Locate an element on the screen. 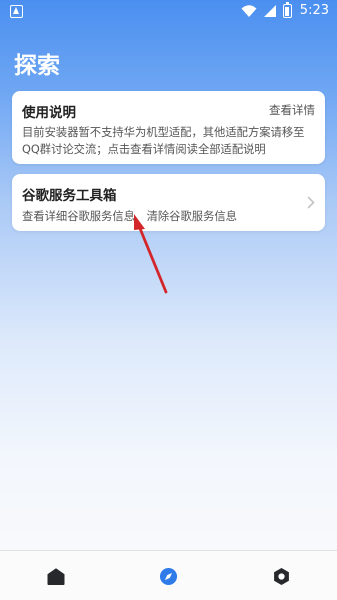  app-notification-icon is located at coordinates (16, 11).